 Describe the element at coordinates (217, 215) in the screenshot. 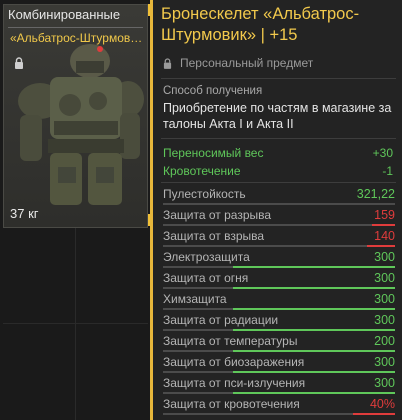

I see `stat-name: Защита от разрыва` at that location.